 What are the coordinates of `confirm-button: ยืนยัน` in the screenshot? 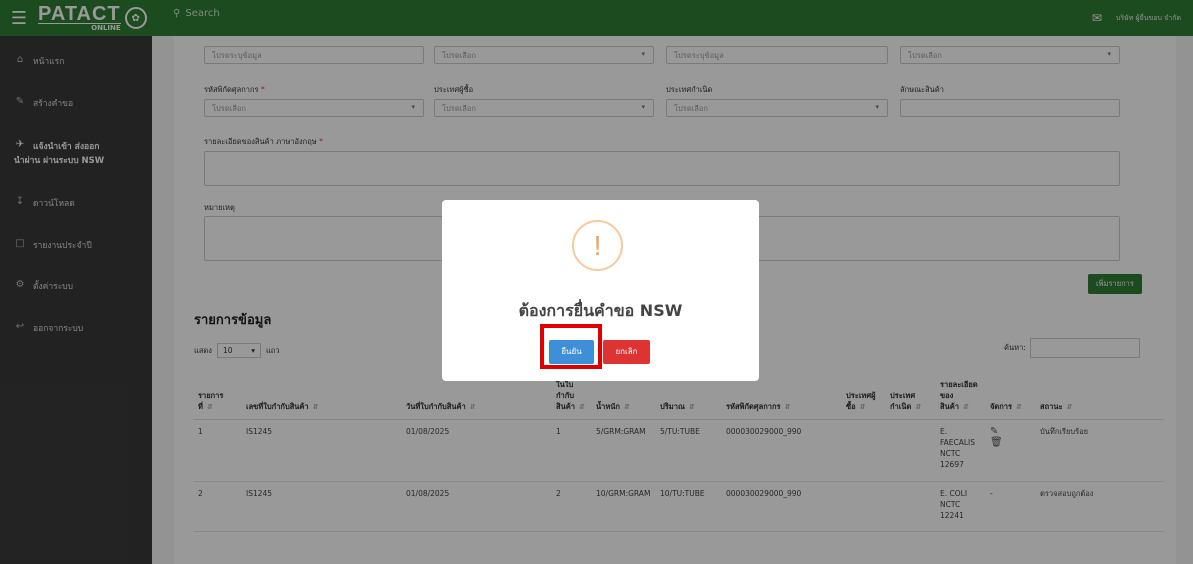 It's located at (571, 352).